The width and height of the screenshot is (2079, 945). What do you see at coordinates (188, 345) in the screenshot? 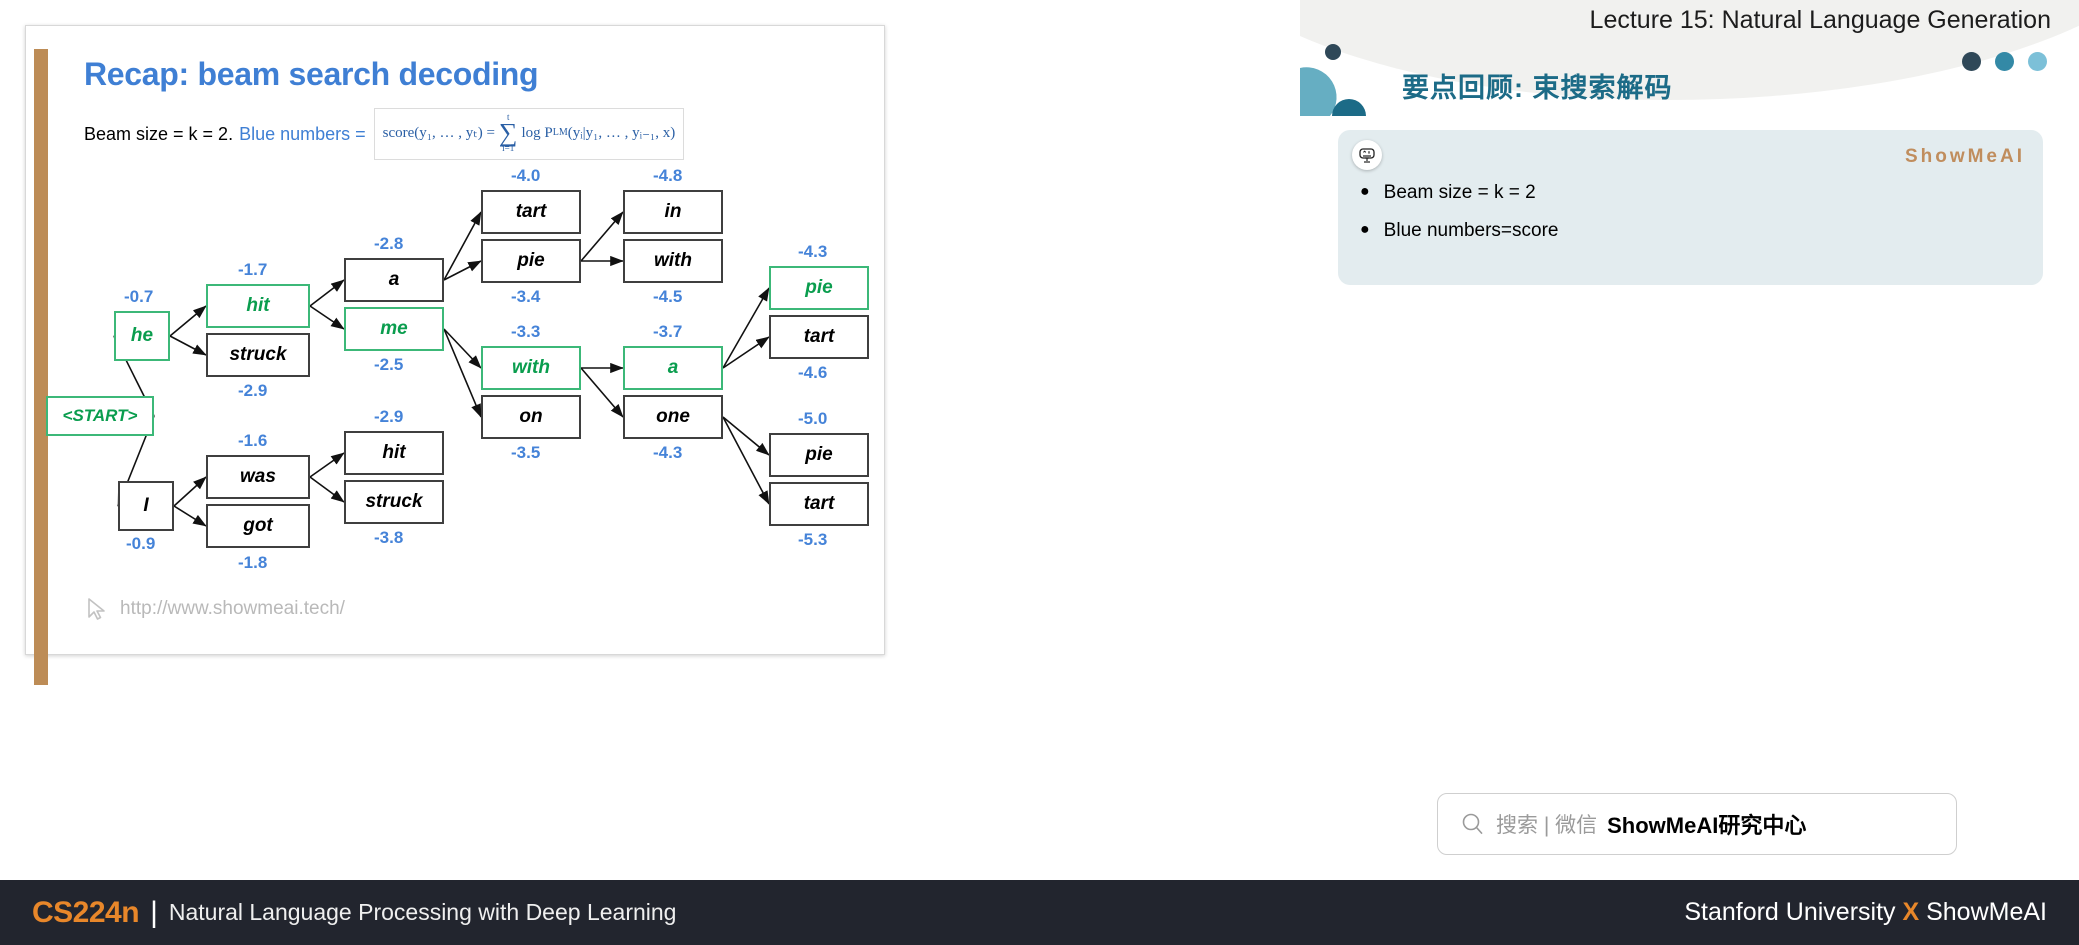
I see `tree-edge-he-to-struck` at bounding box center [188, 345].